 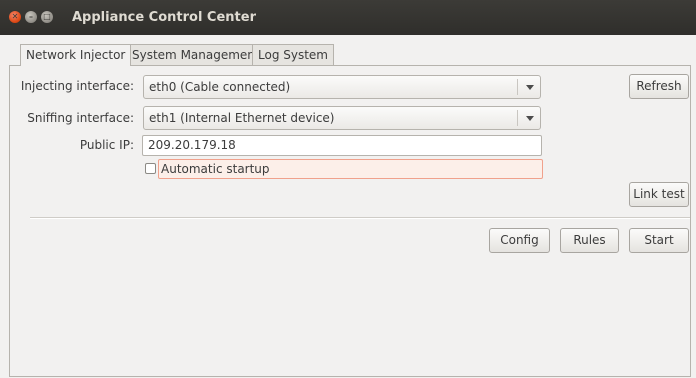 What do you see at coordinates (150, 168) in the screenshot?
I see `automatic-startup-checkbox` at bounding box center [150, 168].